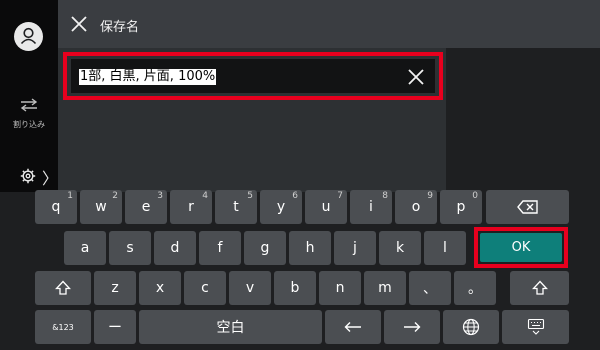 The image size is (600, 350). Describe the element at coordinates (148, 77) in the screenshot. I see `name-input-value: 1部, 白黒, 片面, 100%` at that location.